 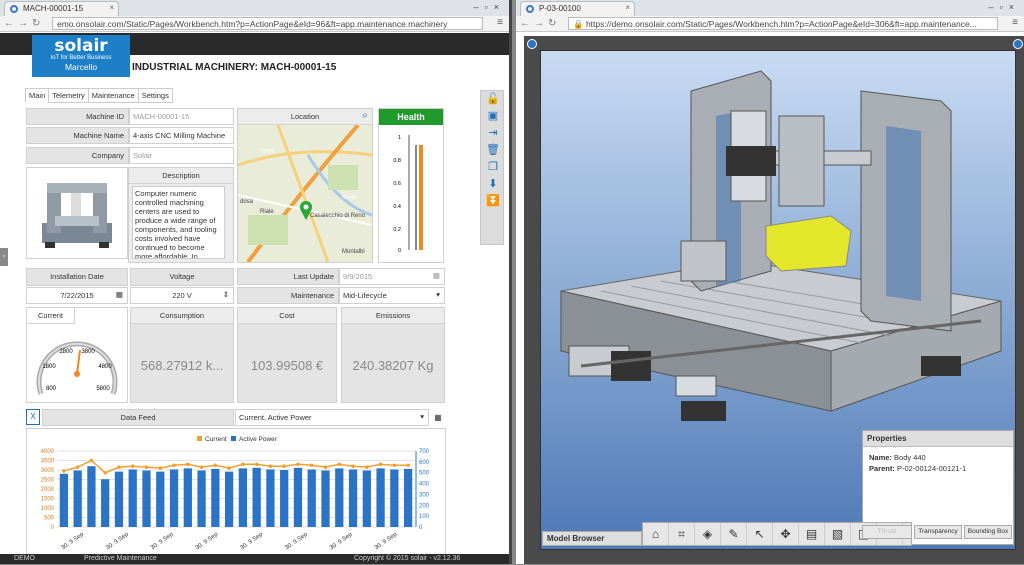 What do you see at coordinates (399, 251) in the screenshot?
I see `health-tick: 0` at bounding box center [399, 251].